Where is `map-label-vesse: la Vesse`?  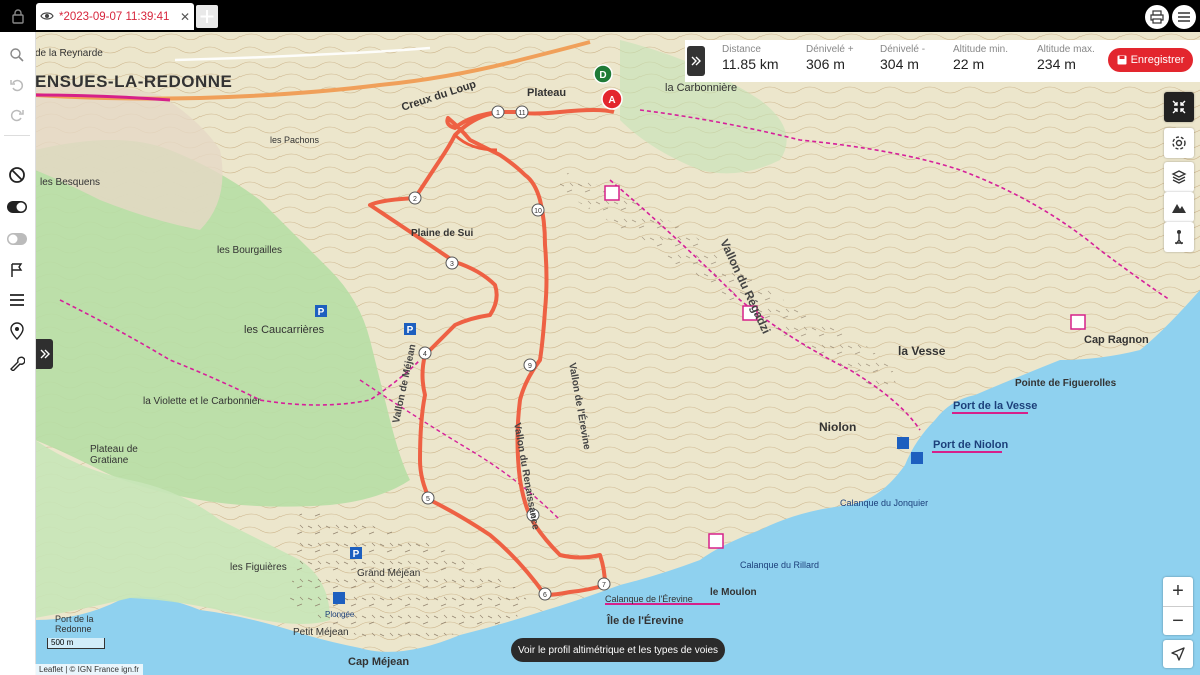
map-label-vesse: la Vesse is located at coordinates (922, 351).